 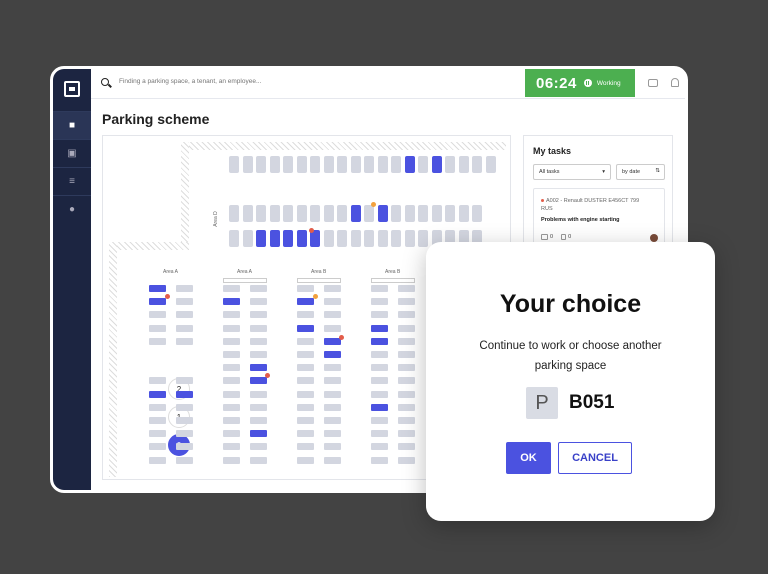 I want to click on cancel-button: CANCEL, so click(x=595, y=458).